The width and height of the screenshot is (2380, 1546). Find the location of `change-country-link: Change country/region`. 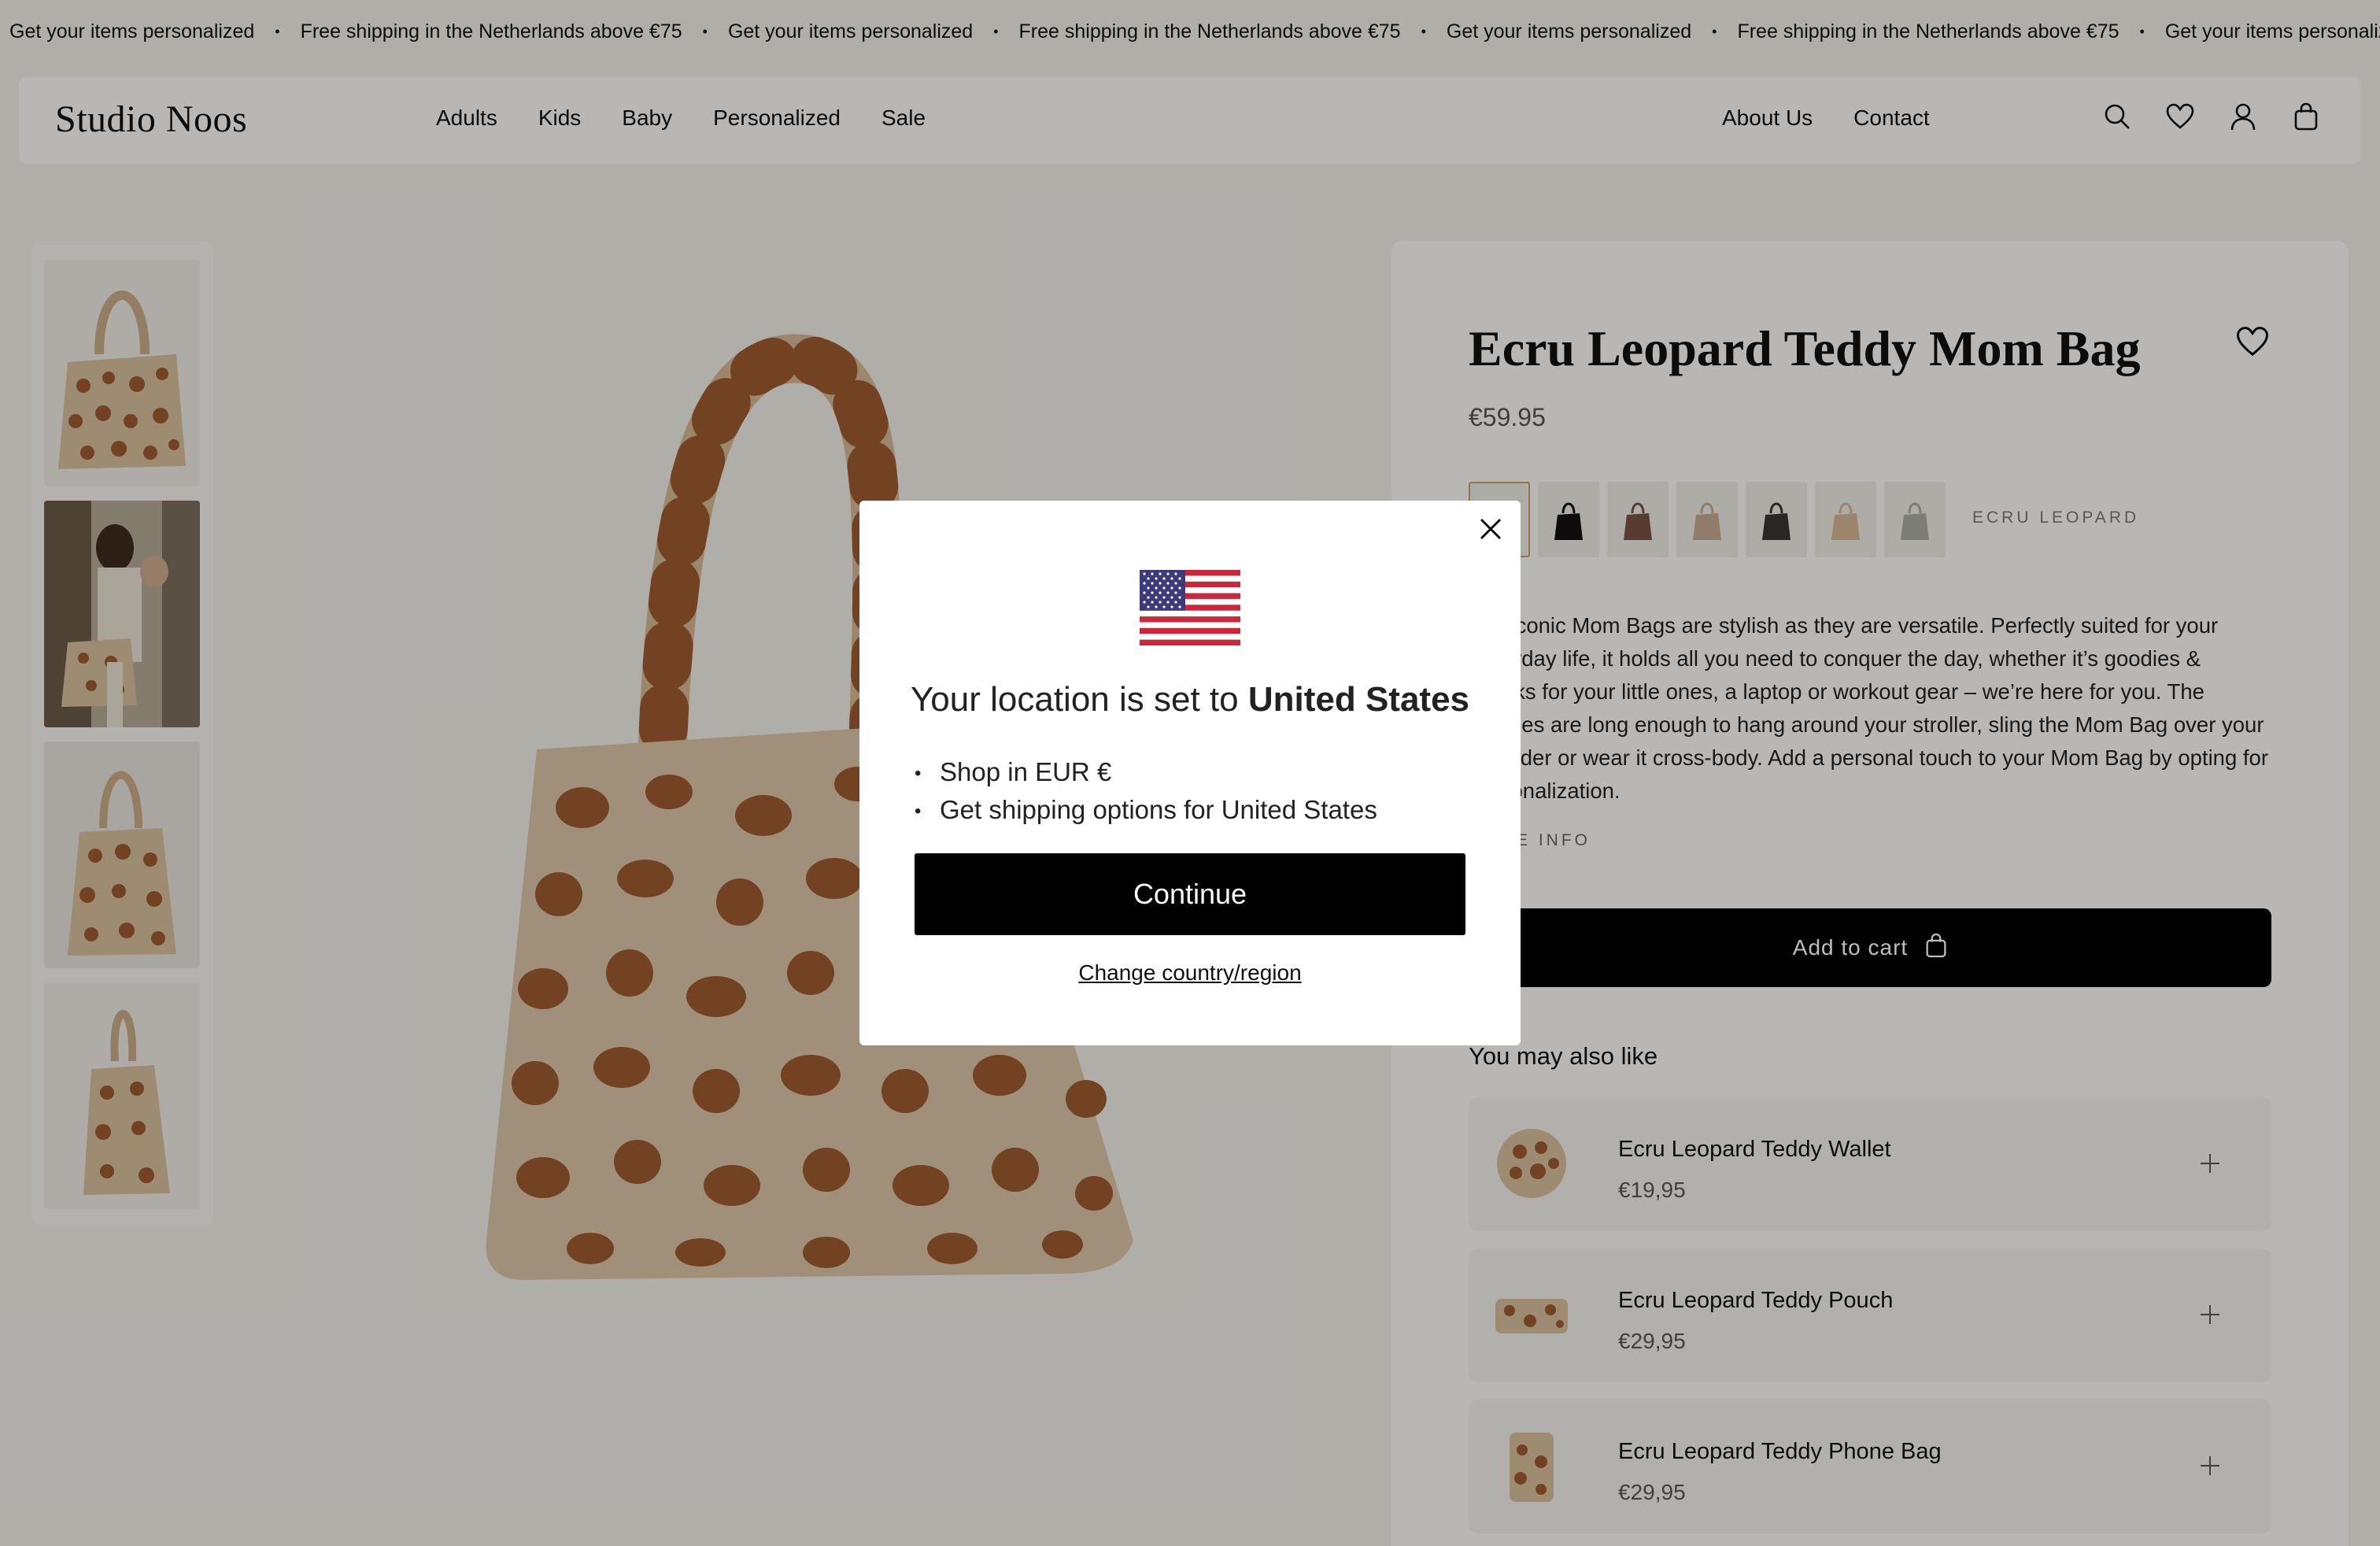

change-country-link: Change country/region is located at coordinates (1190, 973).